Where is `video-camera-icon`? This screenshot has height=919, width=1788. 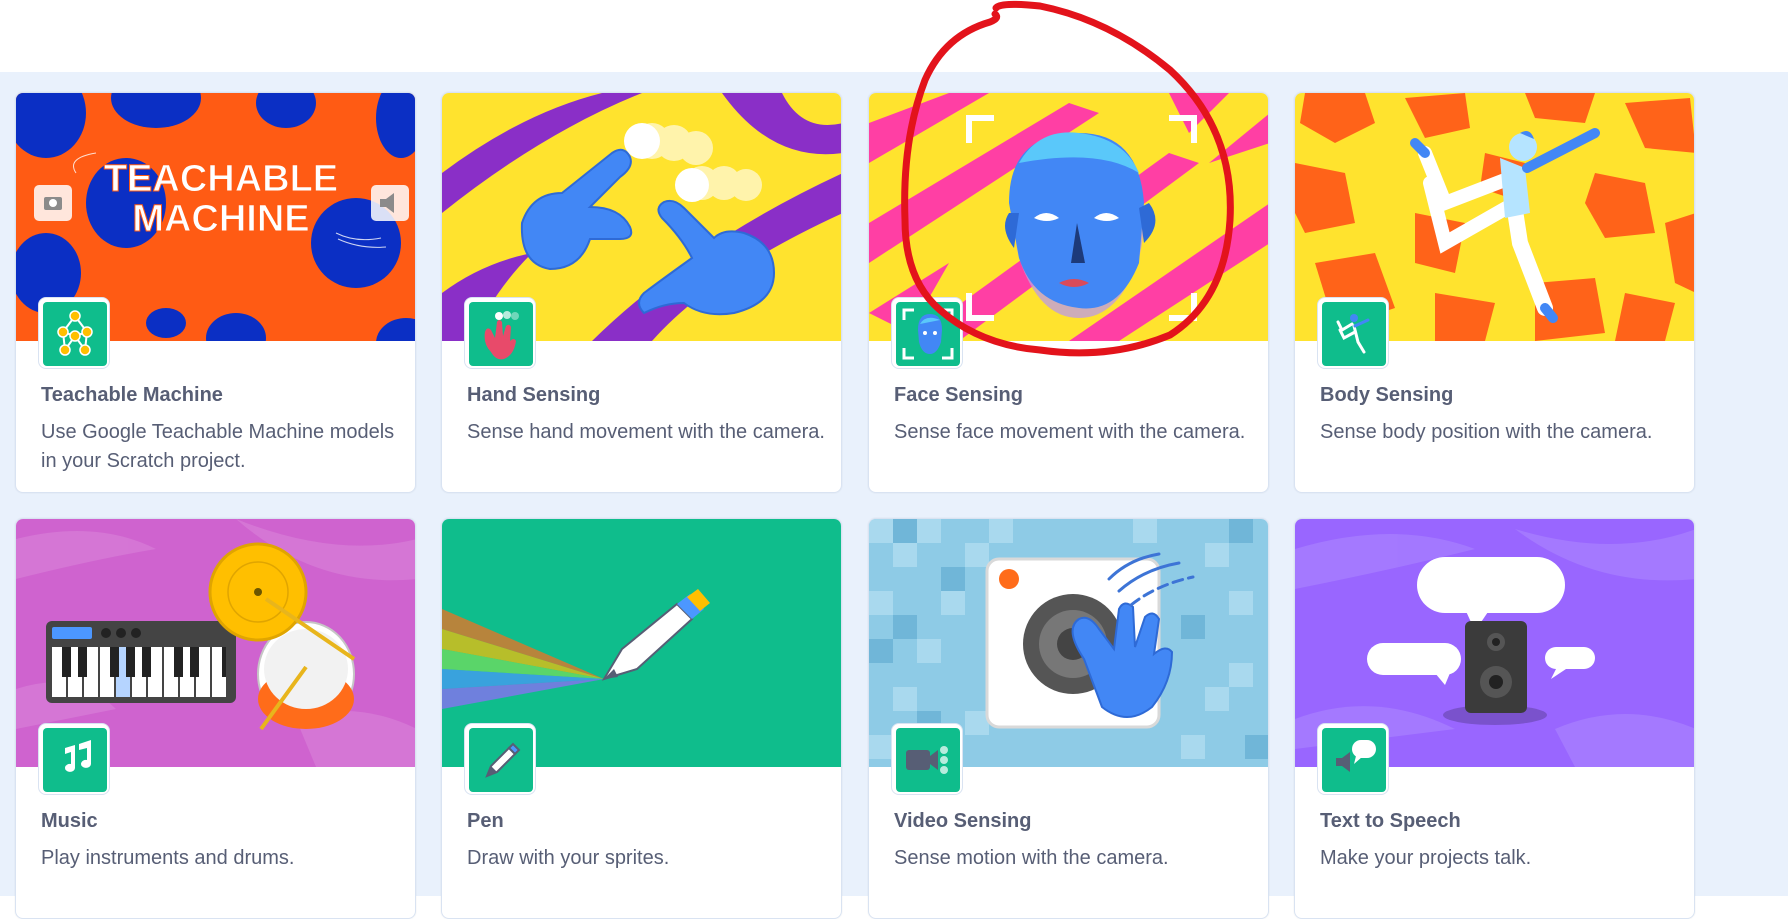
video-camera-icon is located at coordinates (927, 759).